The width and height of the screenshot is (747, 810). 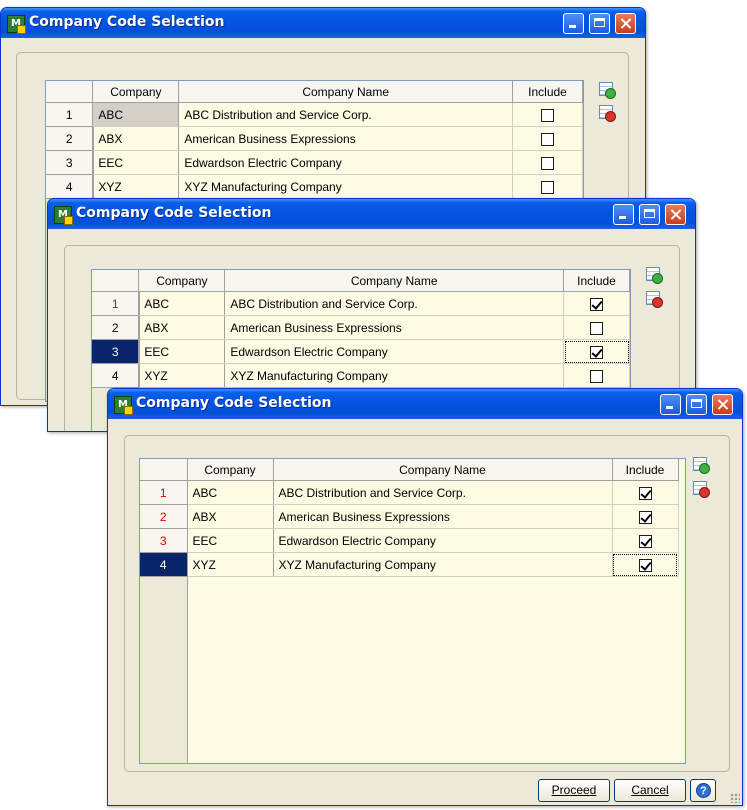 I want to click on cancel-button: Cancel, so click(x=650, y=790).